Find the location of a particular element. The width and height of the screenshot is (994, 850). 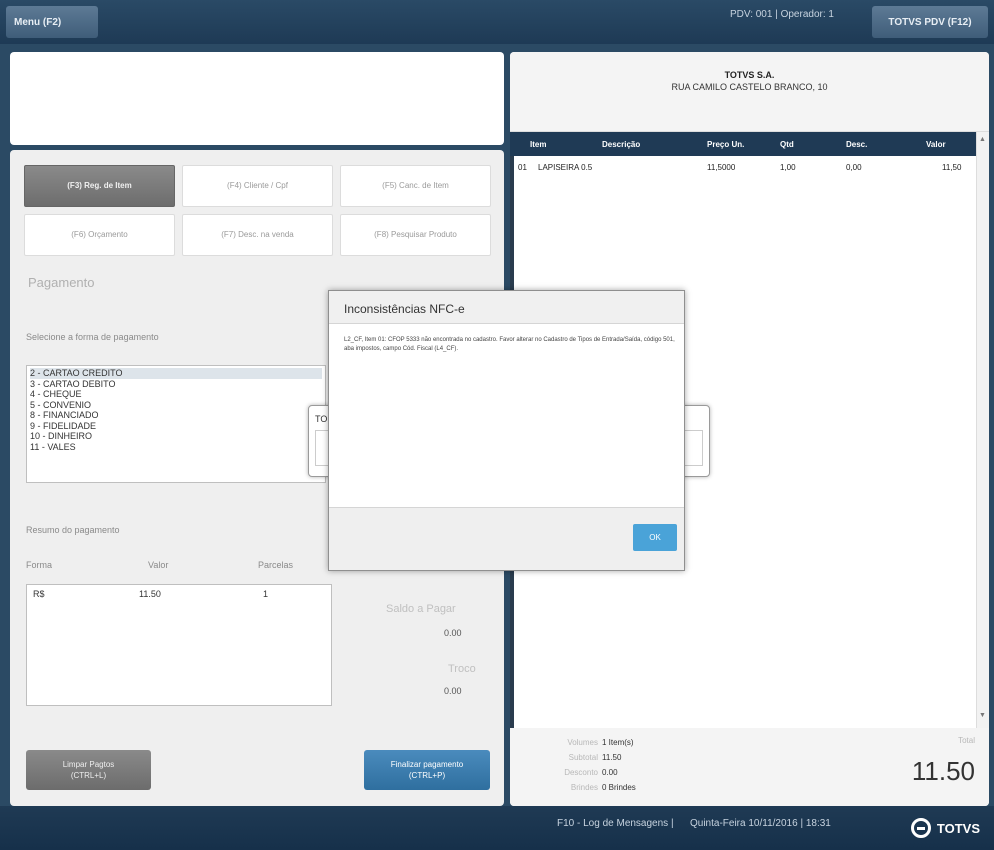

payment-option: 2 - CARTAO CREDITO is located at coordinates (176, 373).